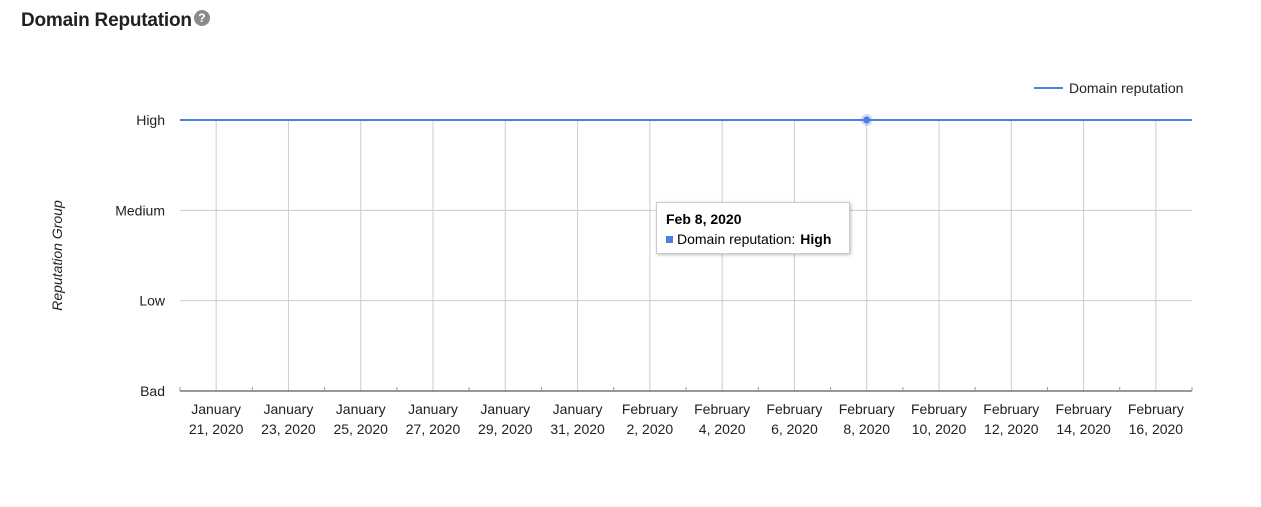  I want to click on tooltip-series-label: Domain reputation:, so click(736, 239).